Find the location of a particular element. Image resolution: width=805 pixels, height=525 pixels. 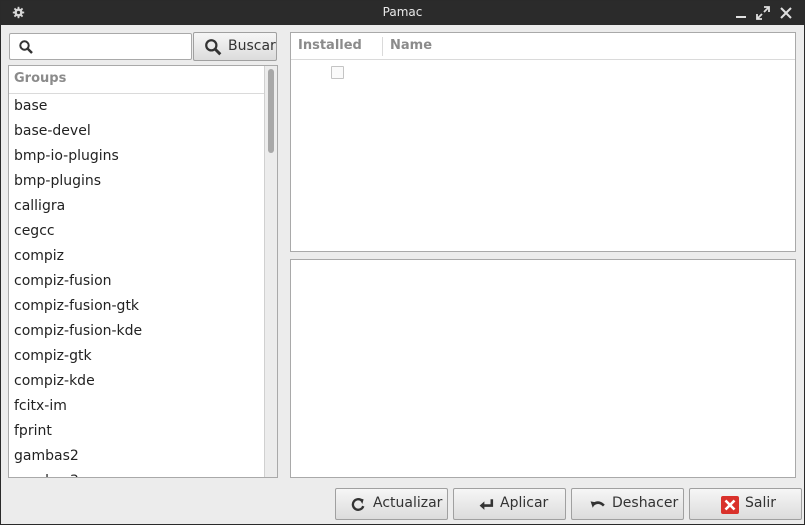

apply-button-label: Aplicar is located at coordinates (524, 503).